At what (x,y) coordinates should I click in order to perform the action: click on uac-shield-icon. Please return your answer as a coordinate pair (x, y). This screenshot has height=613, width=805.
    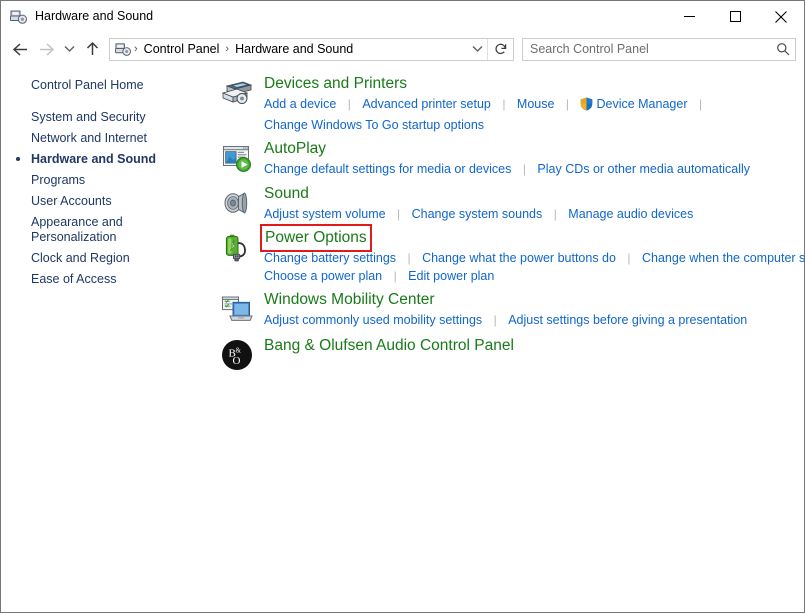
    Looking at the image, I should click on (586, 106).